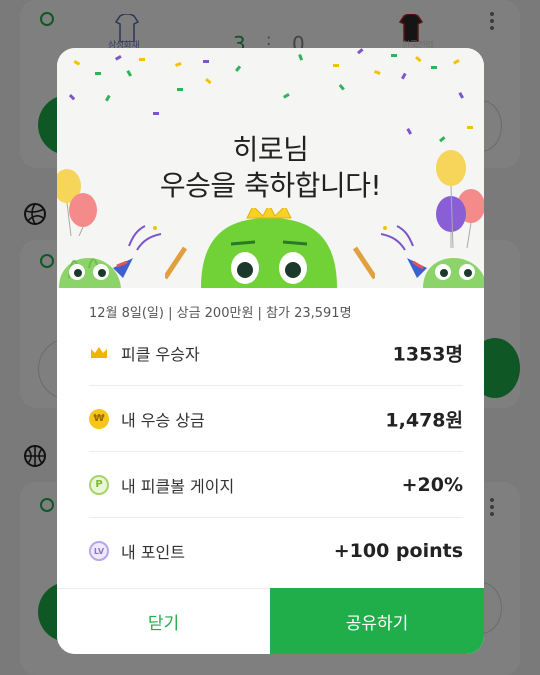  What do you see at coordinates (99, 352) in the screenshot?
I see `crown-icon` at bounding box center [99, 352].